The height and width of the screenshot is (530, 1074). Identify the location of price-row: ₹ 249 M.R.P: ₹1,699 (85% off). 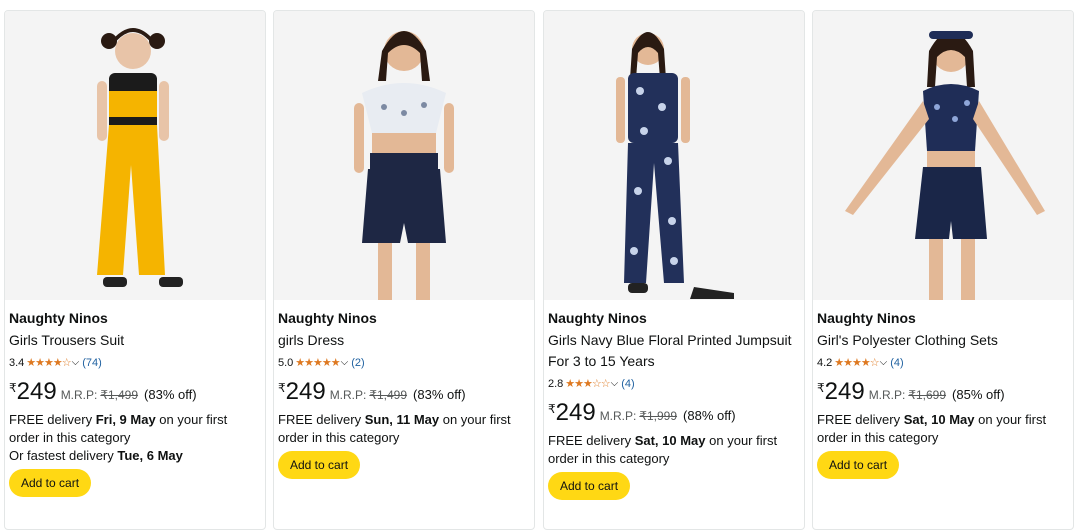
(943, 393).